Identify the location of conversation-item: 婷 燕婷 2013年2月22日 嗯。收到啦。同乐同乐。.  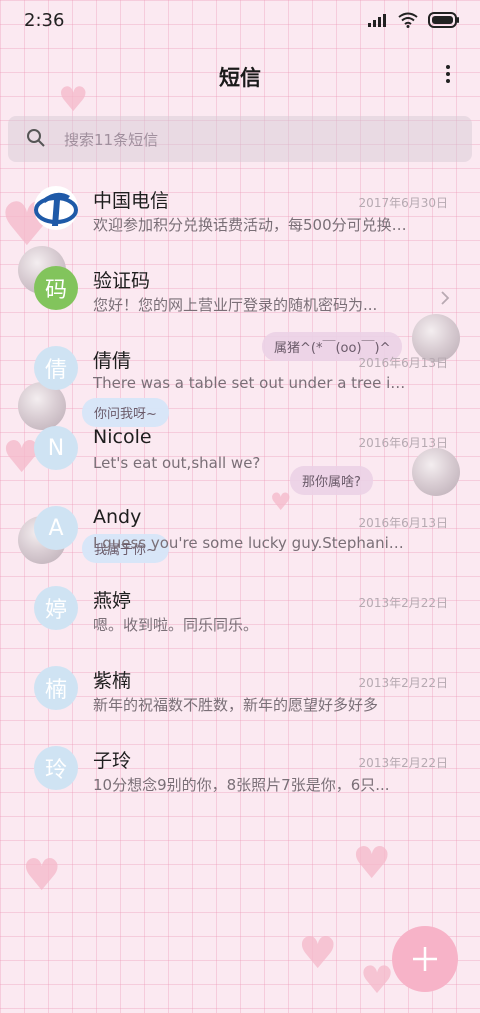
(240, 618).